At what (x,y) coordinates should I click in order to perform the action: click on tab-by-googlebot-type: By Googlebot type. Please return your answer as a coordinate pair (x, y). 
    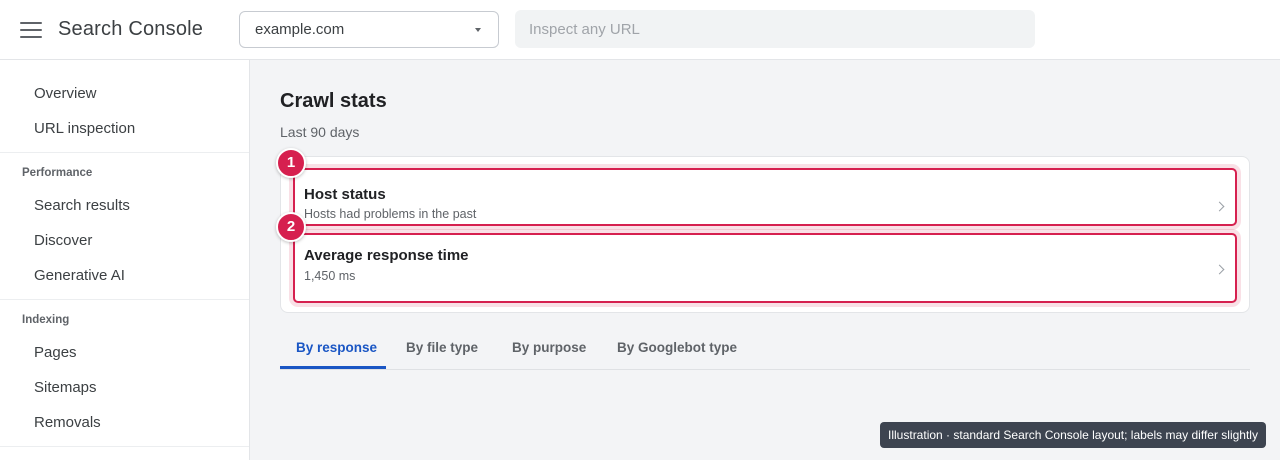
    Looking at the image, I should click on (677, 347).